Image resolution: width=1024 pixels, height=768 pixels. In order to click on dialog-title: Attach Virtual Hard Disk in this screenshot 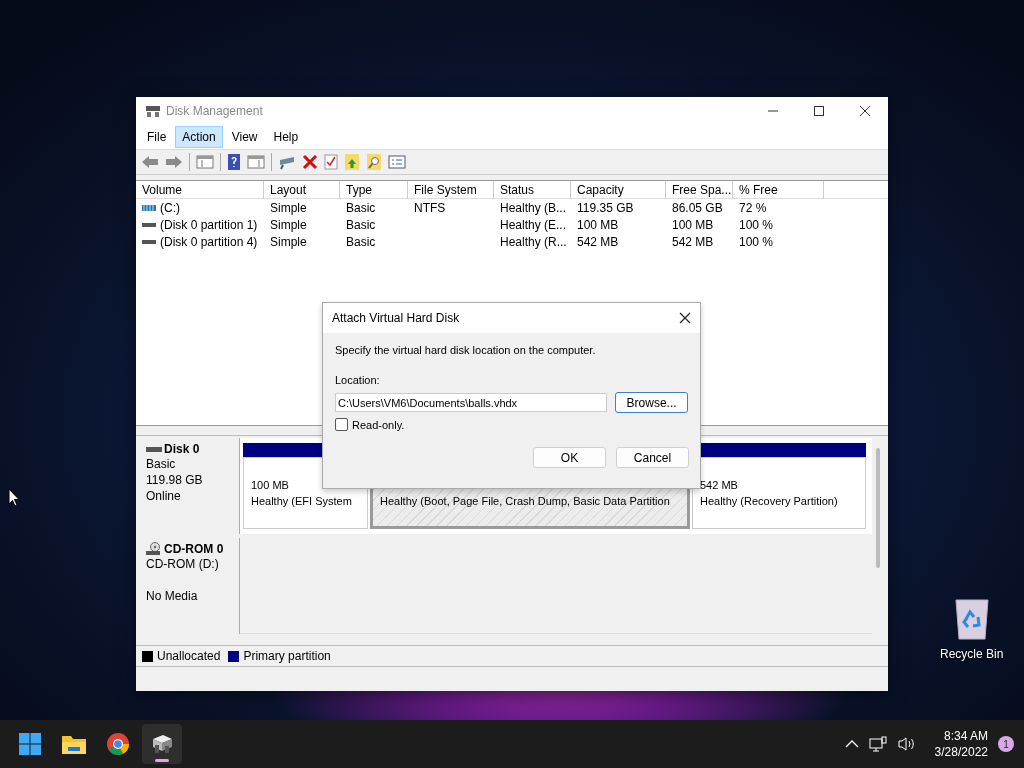, I will do `click(396, 318)`.